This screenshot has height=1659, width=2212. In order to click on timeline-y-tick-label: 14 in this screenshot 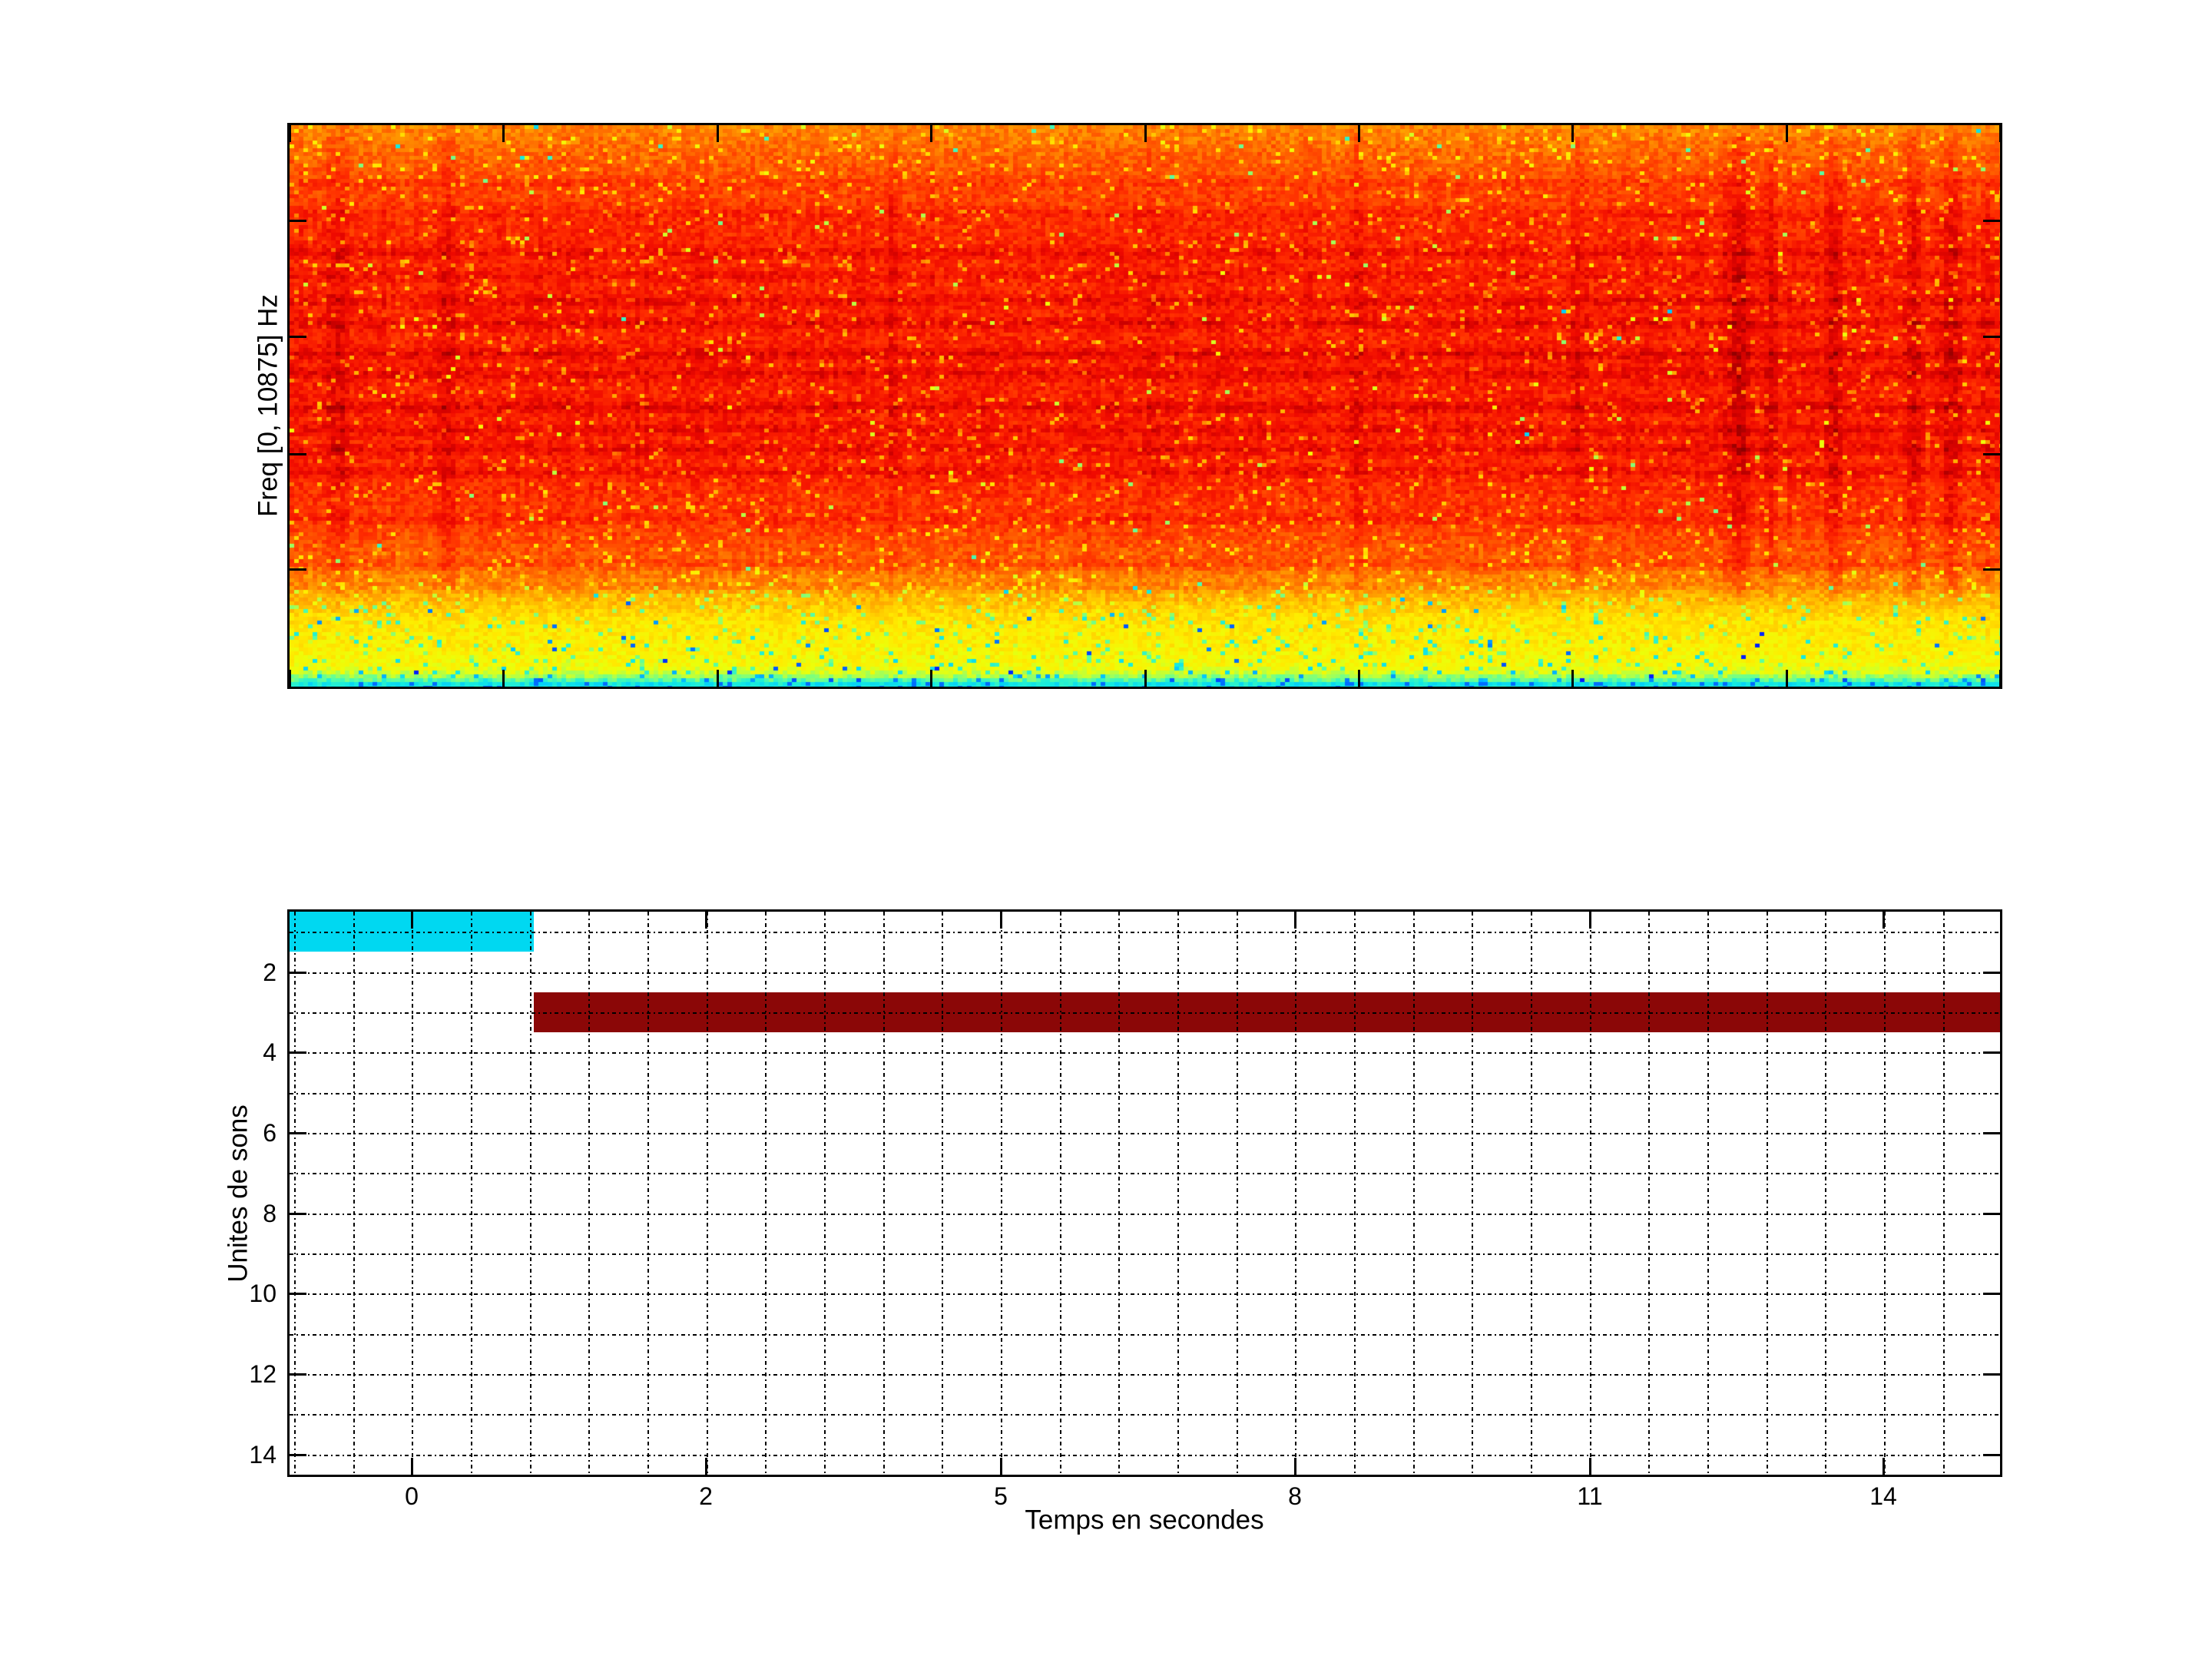, I will do `click(263, 1455)`.